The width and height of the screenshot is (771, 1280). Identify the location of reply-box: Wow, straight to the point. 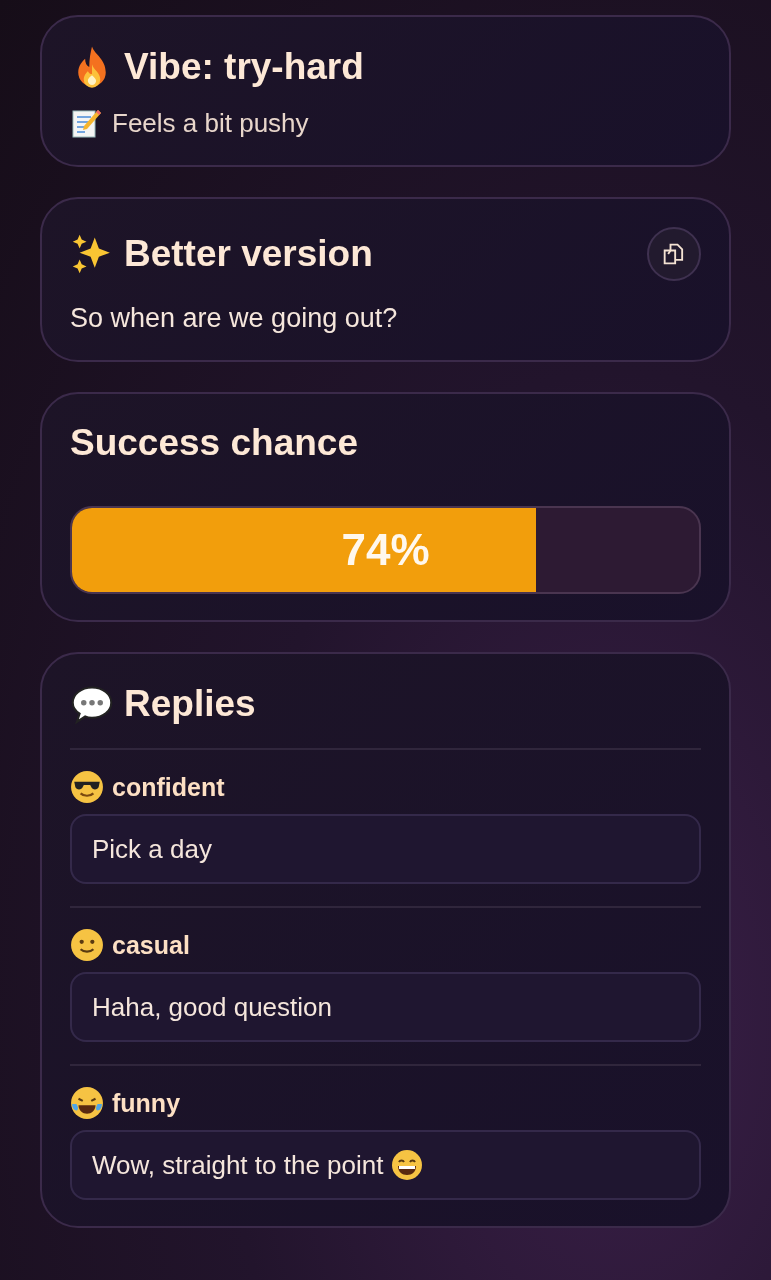
(385, 1165).